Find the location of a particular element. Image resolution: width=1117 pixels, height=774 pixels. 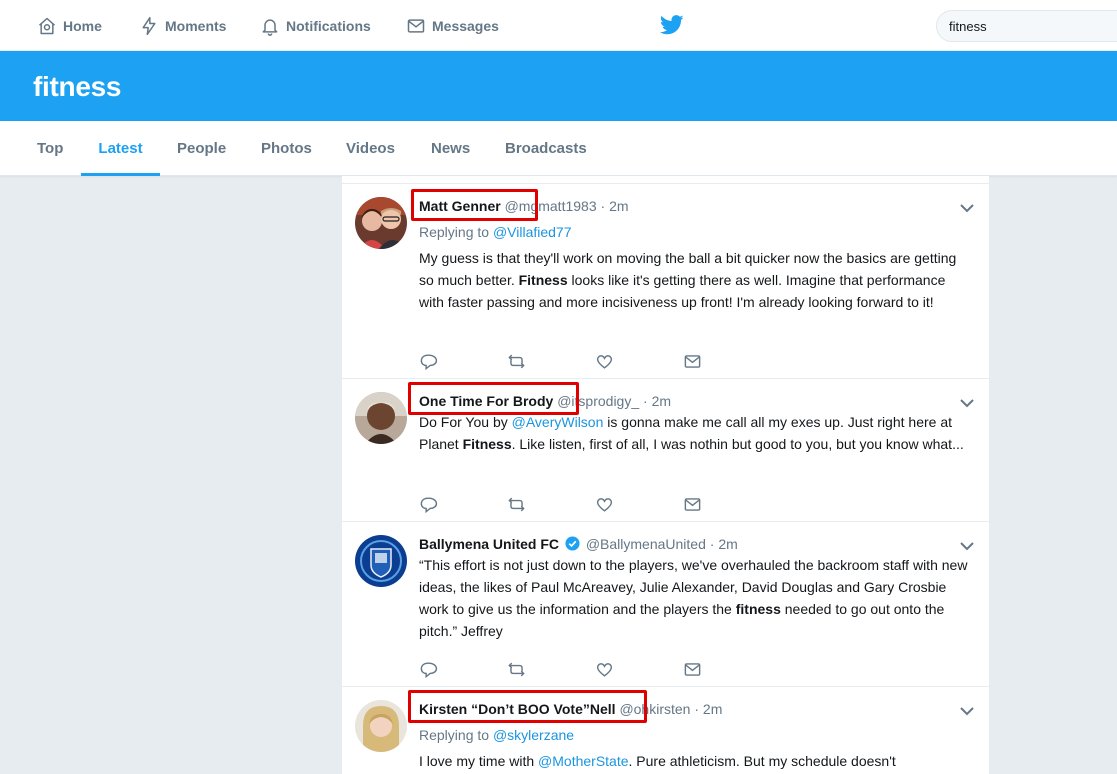

verified-badge-icon is located at coordinates (572, 543).